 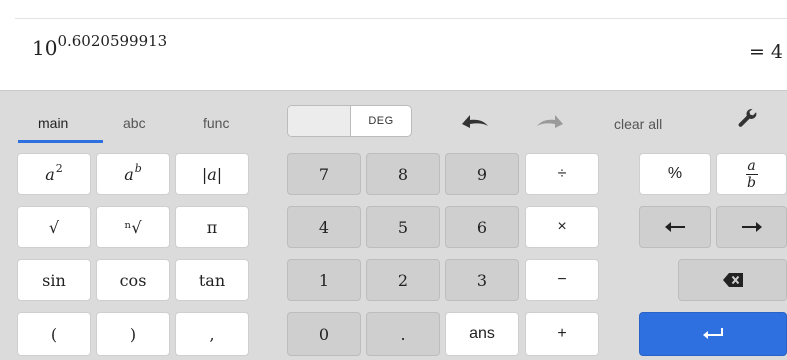 What do you see at coordinates (212, 280) in the screenshot?
I see `key-tan: tan` at bounding box center [212, 280].